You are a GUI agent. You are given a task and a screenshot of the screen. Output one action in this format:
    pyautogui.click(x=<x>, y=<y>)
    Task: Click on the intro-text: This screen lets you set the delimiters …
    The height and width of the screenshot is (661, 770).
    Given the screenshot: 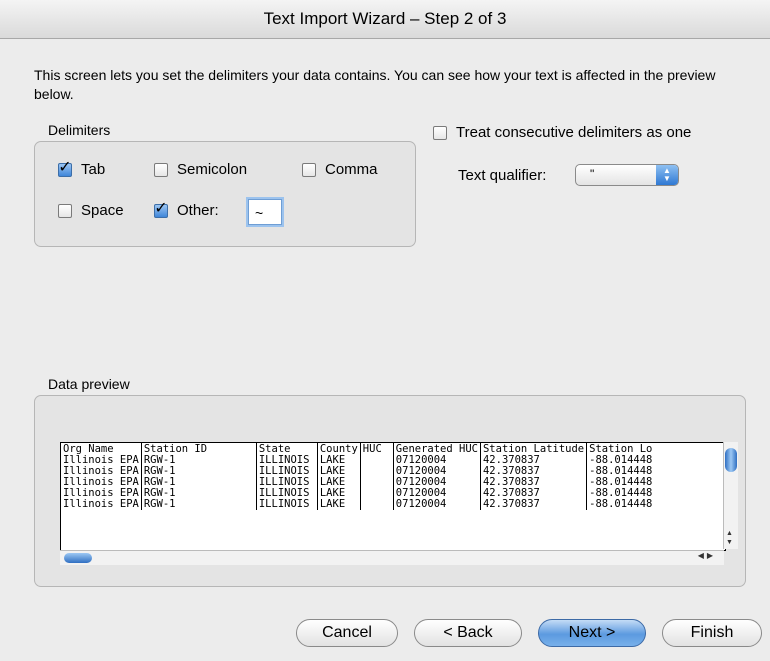 What is the action you would take?
    pyautogui.click(x=375, y=84)
    